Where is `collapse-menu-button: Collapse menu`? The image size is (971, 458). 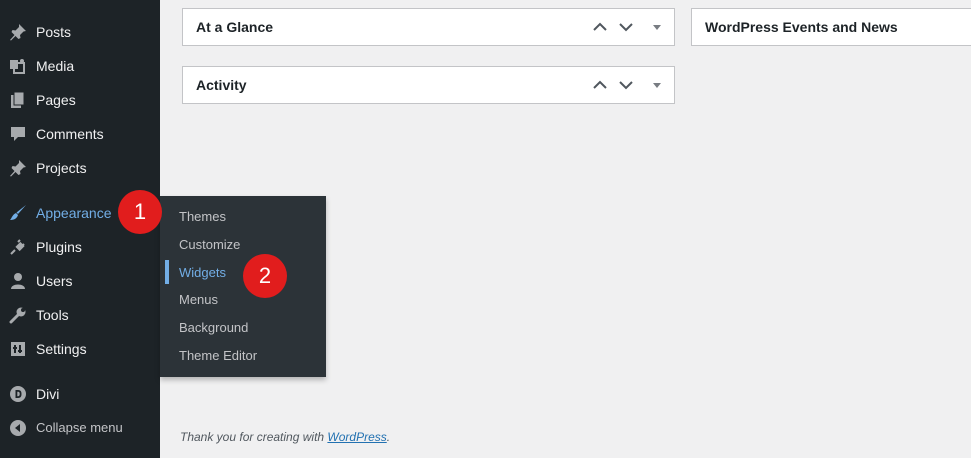 collapse-menu-button: Collapse menu is located at coordinates (80, 428).